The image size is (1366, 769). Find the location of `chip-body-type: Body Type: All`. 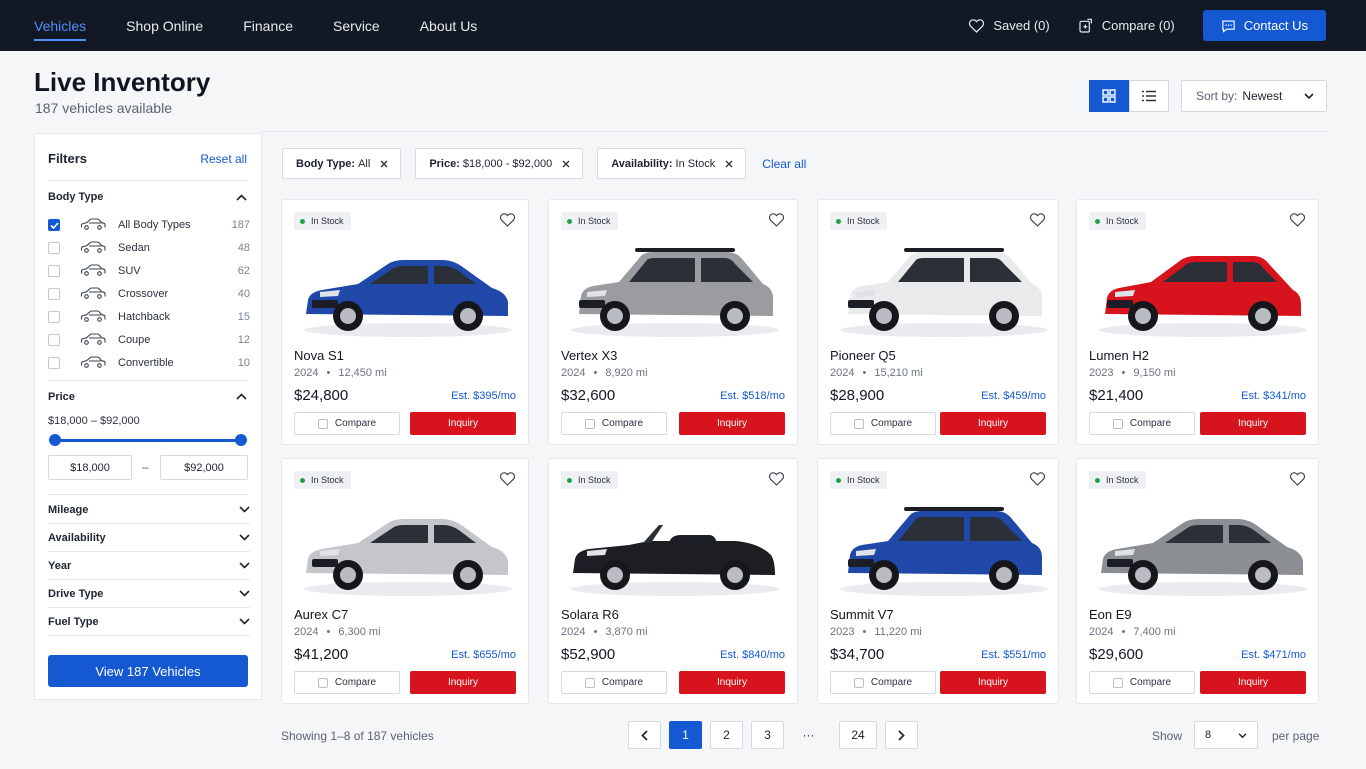

chip-body-type: Body Type: All is located at coordinates (342, 163).